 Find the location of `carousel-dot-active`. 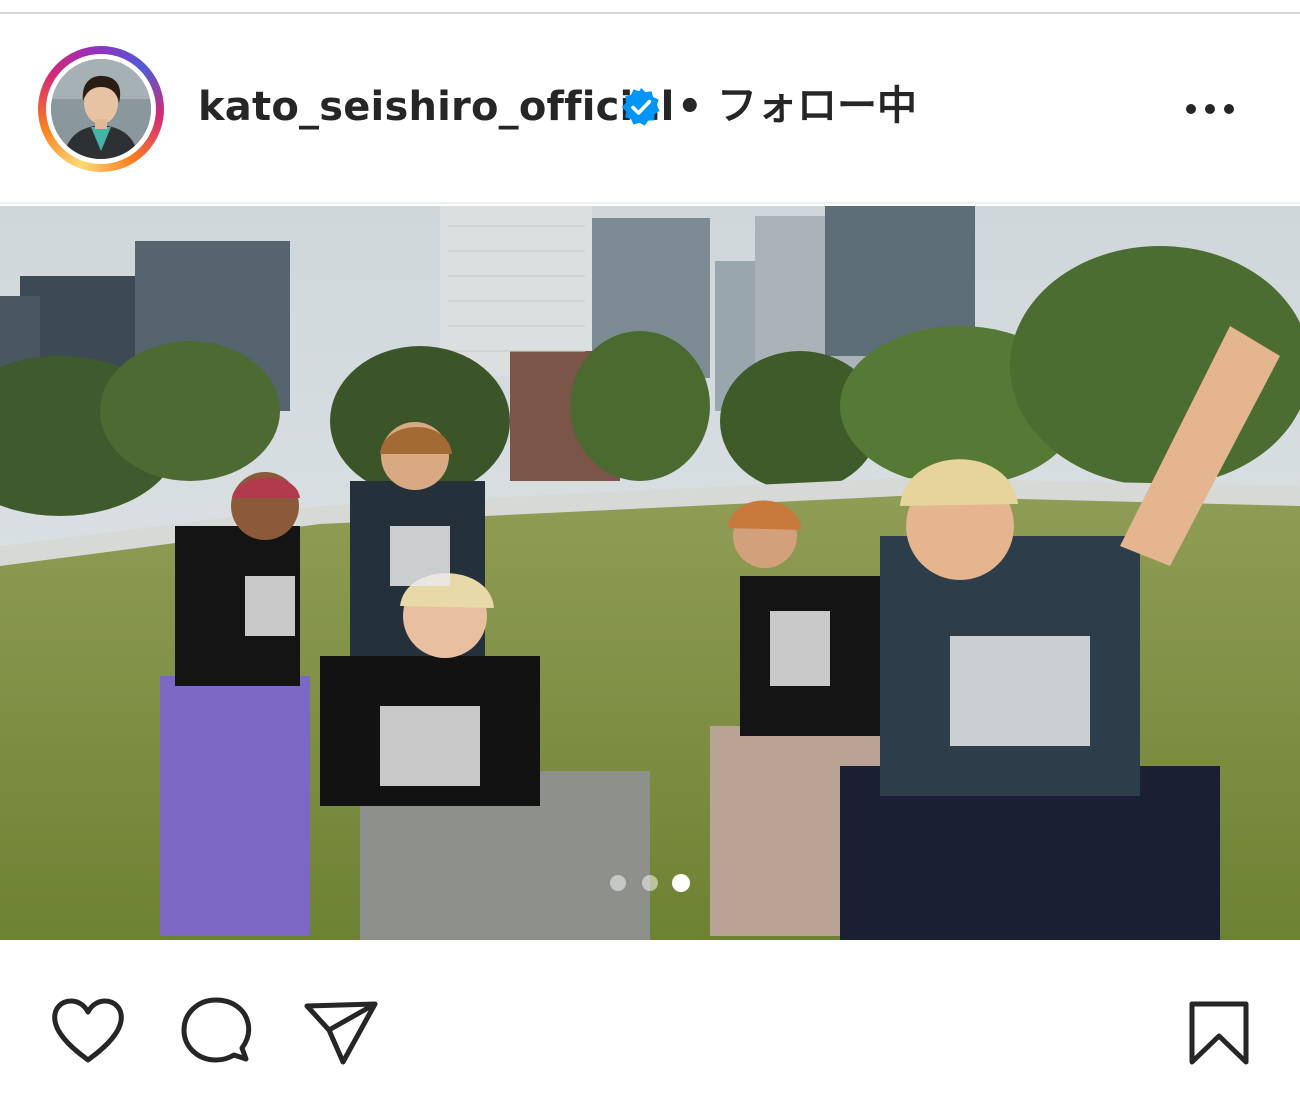

carousel-dot-active is located at coordinates (681, 883).